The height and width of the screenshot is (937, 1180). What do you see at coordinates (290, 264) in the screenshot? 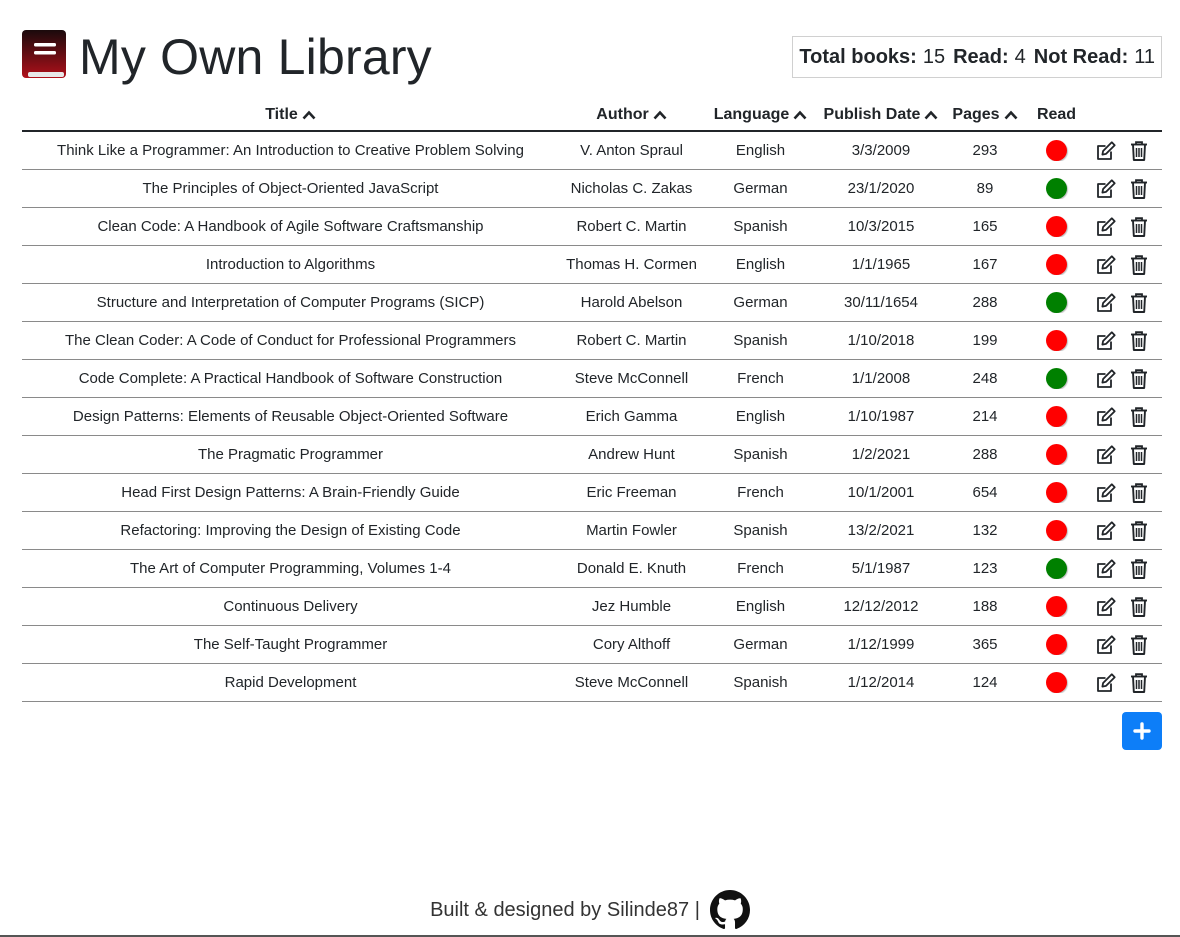
I see `book-title: Introduction to Algorithms` at bounding box center [290, 264].